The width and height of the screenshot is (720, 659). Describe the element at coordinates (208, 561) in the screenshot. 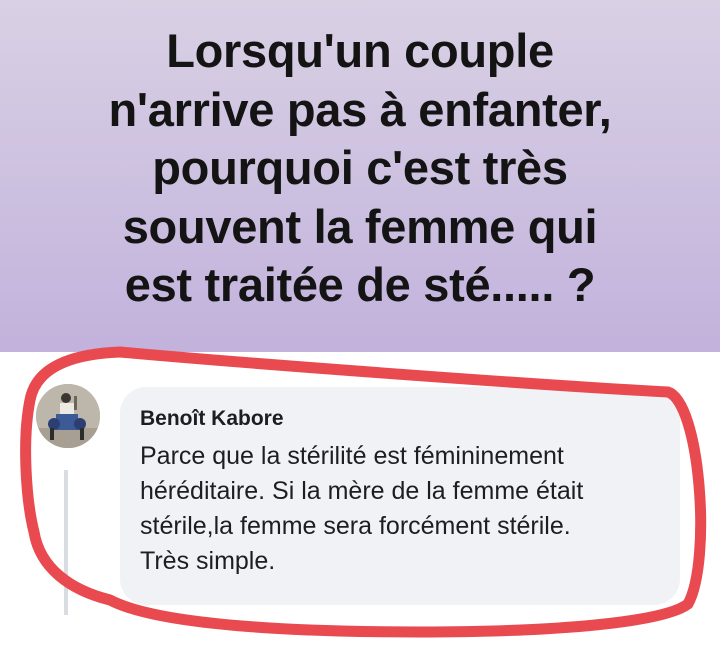

I see `comment-line: Très simple.` at that location.